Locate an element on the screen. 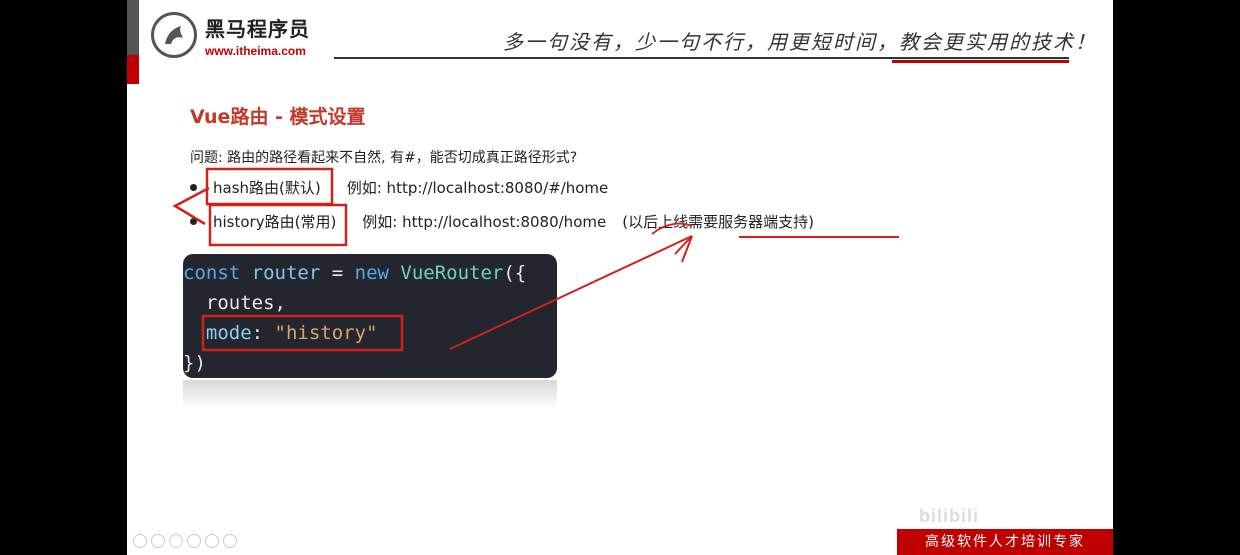 The image size is (1240, 555). header-divider is located at coordinates (701, 58).